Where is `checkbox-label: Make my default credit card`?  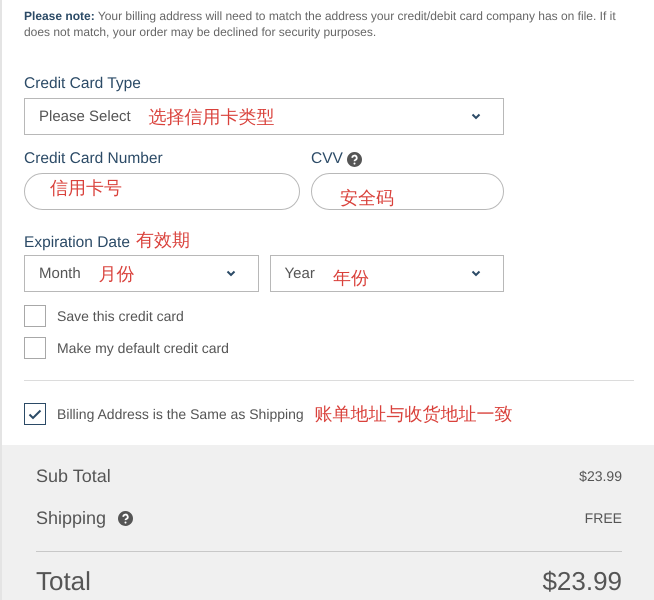 checkbox-label: Make my default credit card is located at coordinates (143, 348).